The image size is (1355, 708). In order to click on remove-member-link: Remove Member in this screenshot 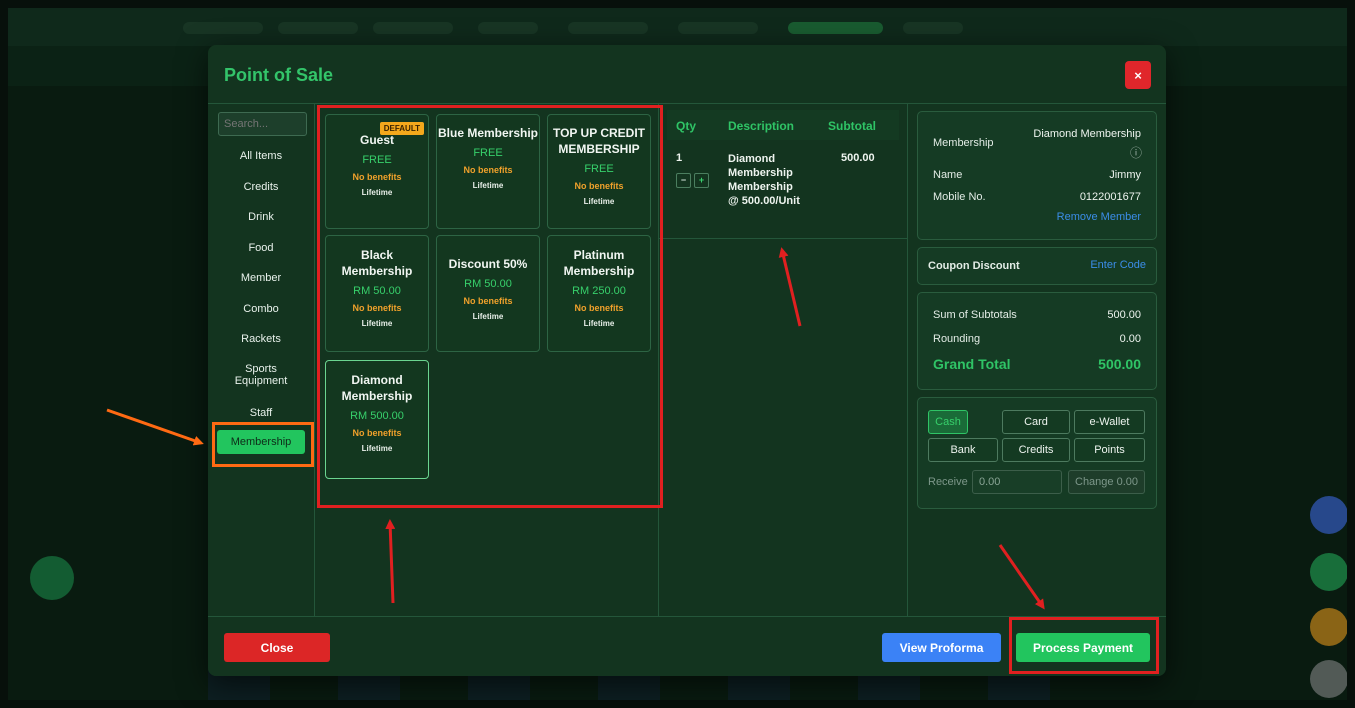, I will do `click(1099, 217)`.